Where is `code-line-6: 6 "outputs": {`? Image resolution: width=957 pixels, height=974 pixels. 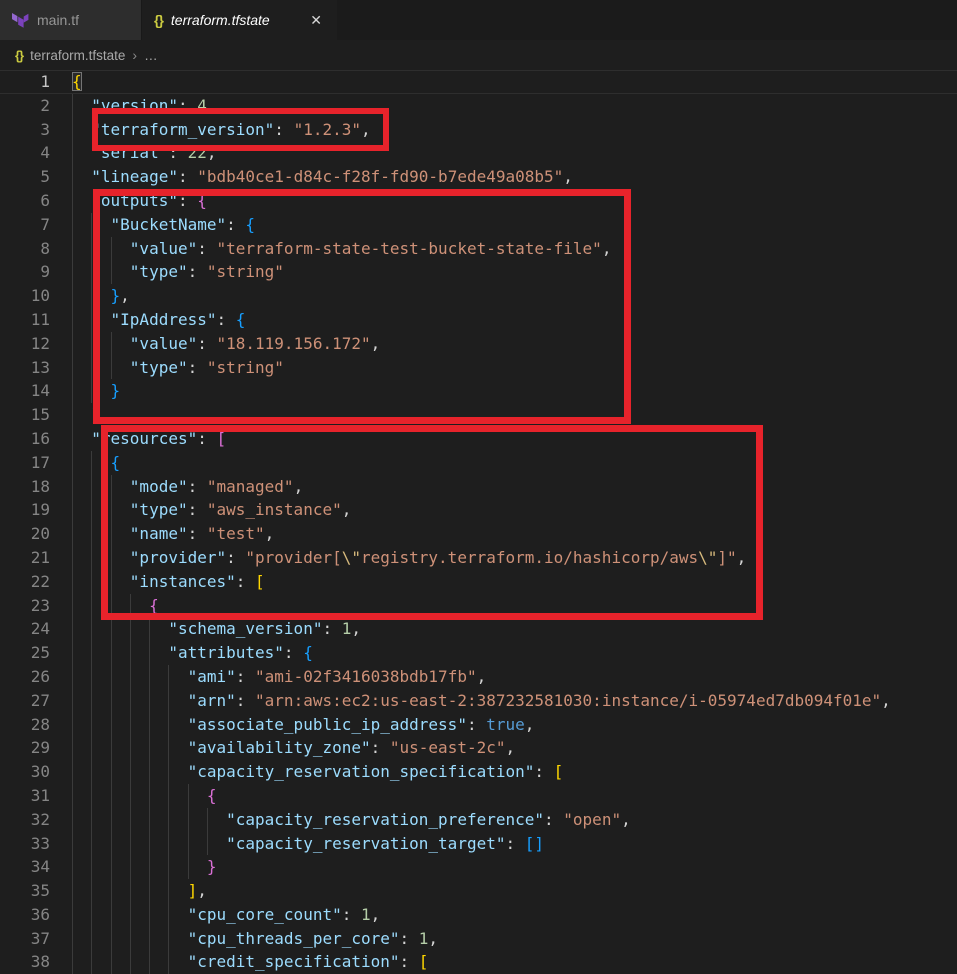
code-line-6: 6 "outputs": { is located at coordinates (478, 200).